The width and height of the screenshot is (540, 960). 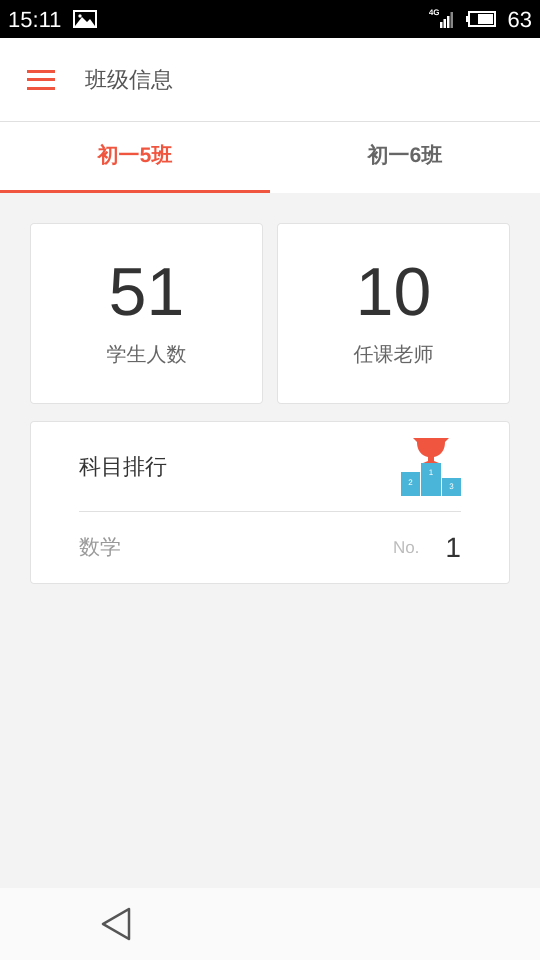 I want to click on class-tab: 初一5班, so click(x=135, y=157).